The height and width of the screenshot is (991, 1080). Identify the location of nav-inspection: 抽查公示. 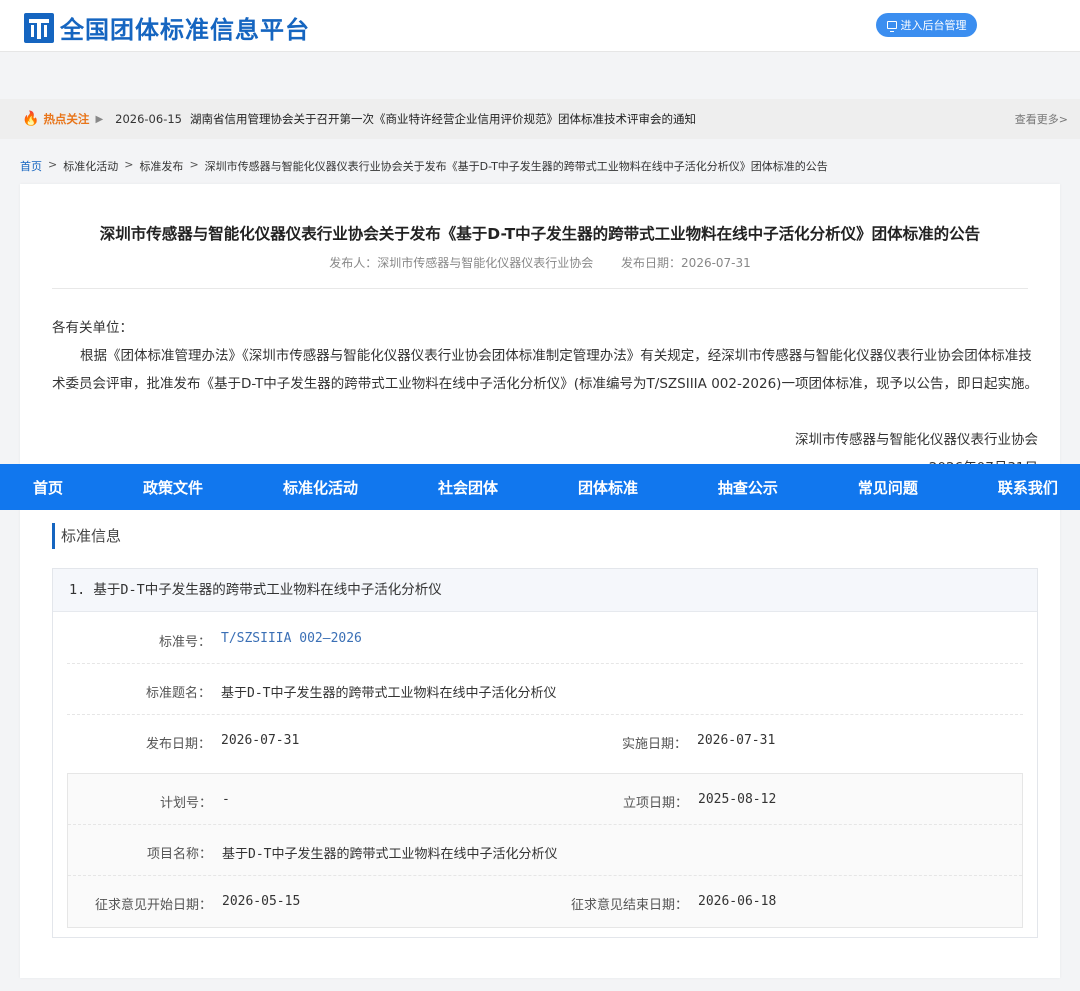
(748, 487).